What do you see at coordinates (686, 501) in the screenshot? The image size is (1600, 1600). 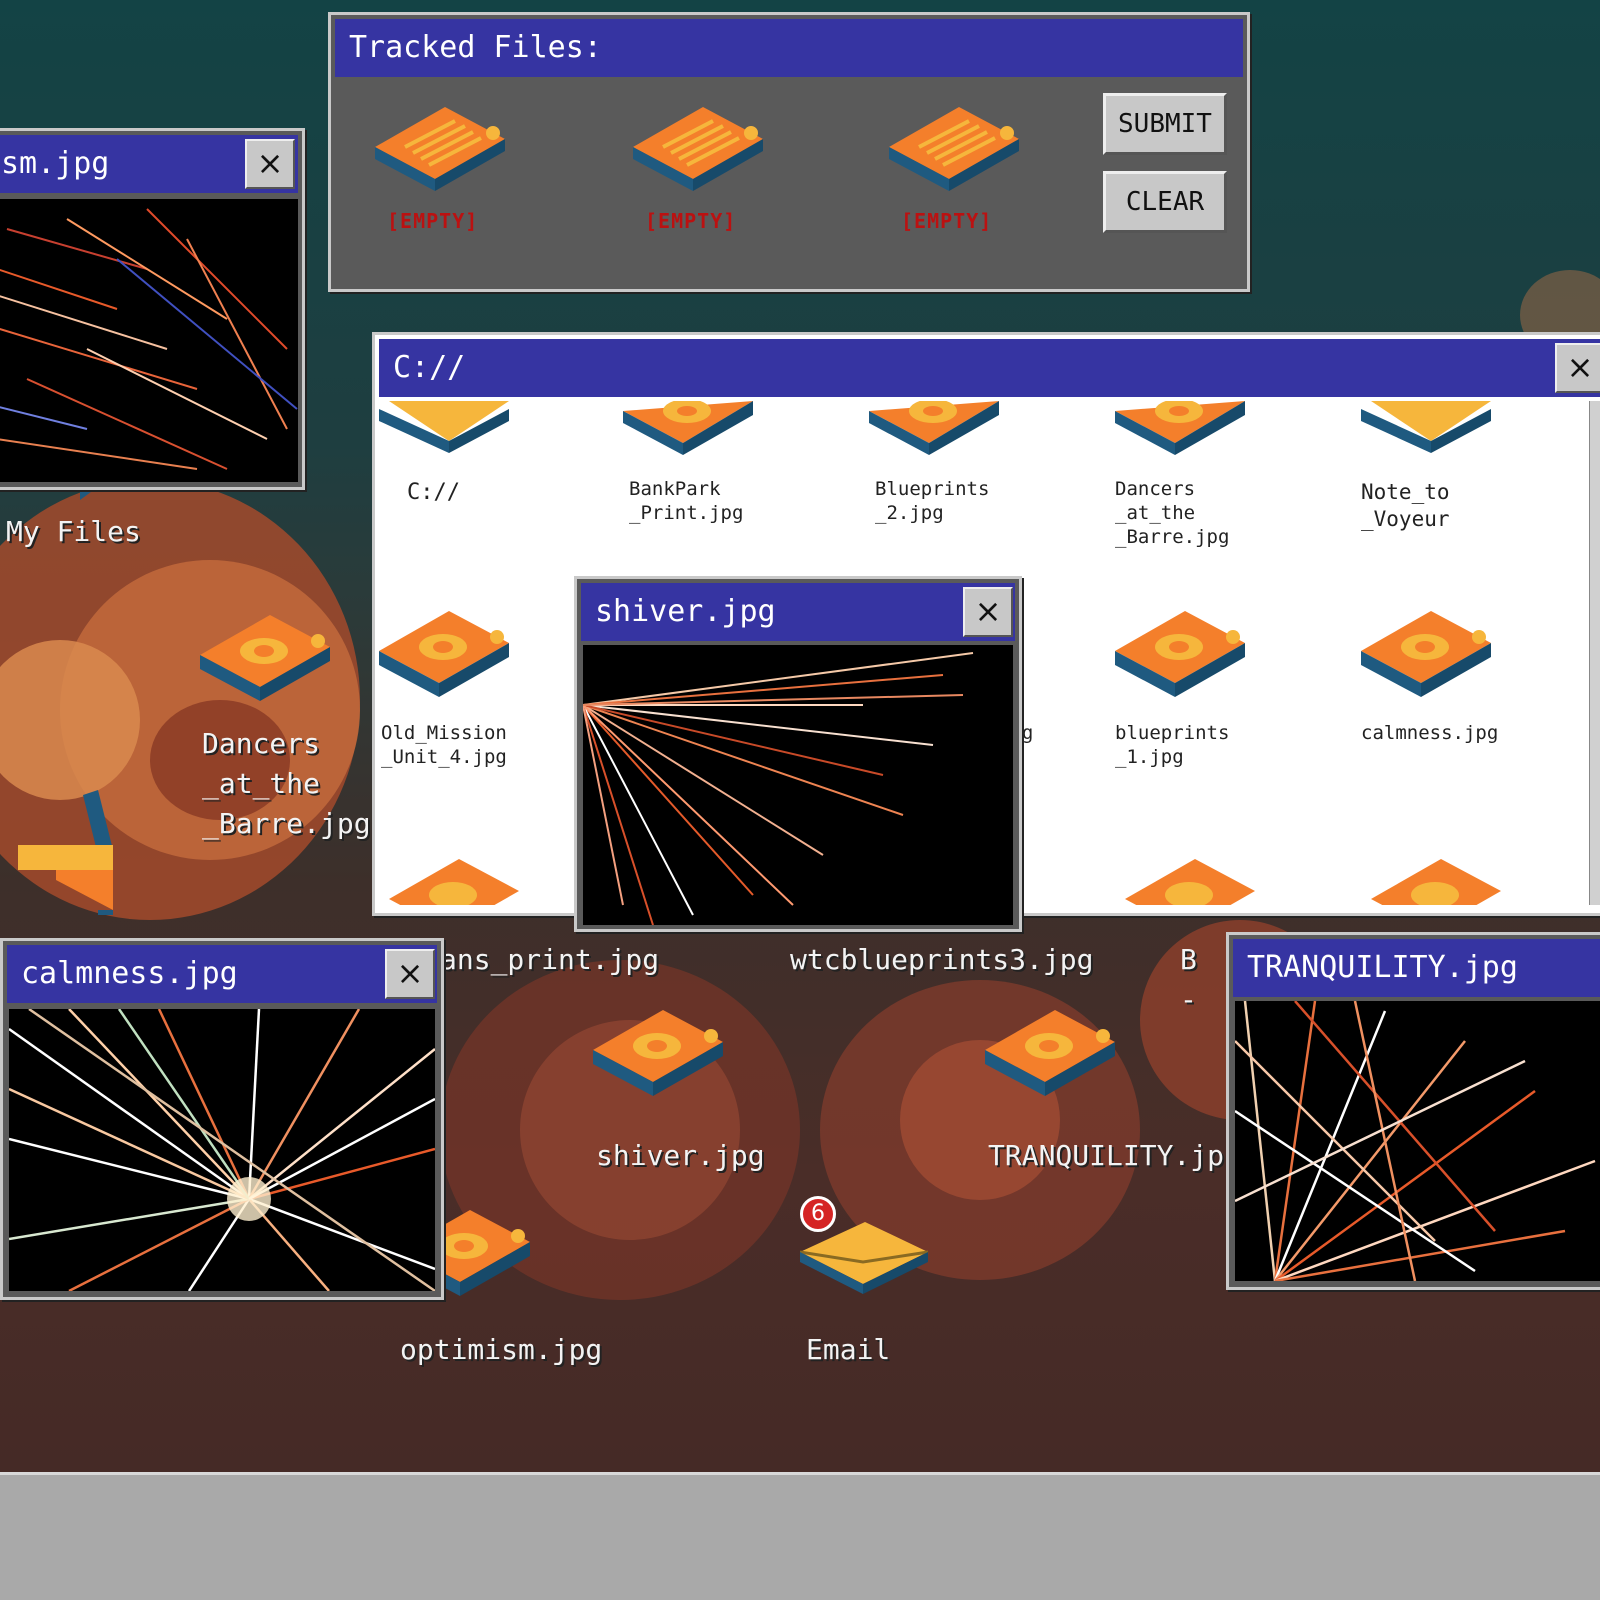 I see `file-label: BankPark _Print.jpg` at bounding box center [686, 501].